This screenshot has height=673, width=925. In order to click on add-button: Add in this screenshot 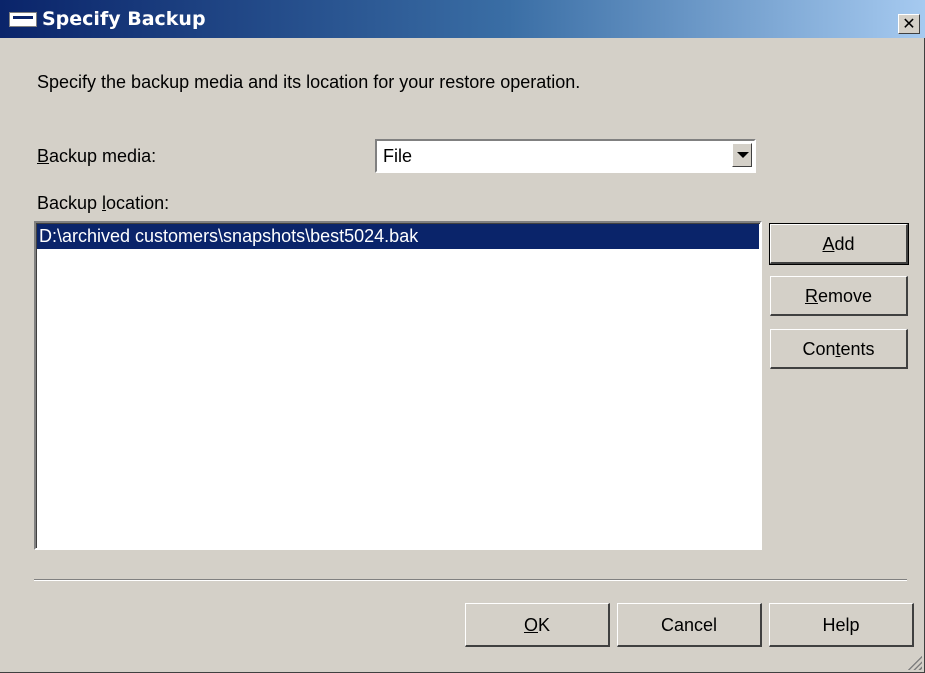, I will do `click(839, 244)`.